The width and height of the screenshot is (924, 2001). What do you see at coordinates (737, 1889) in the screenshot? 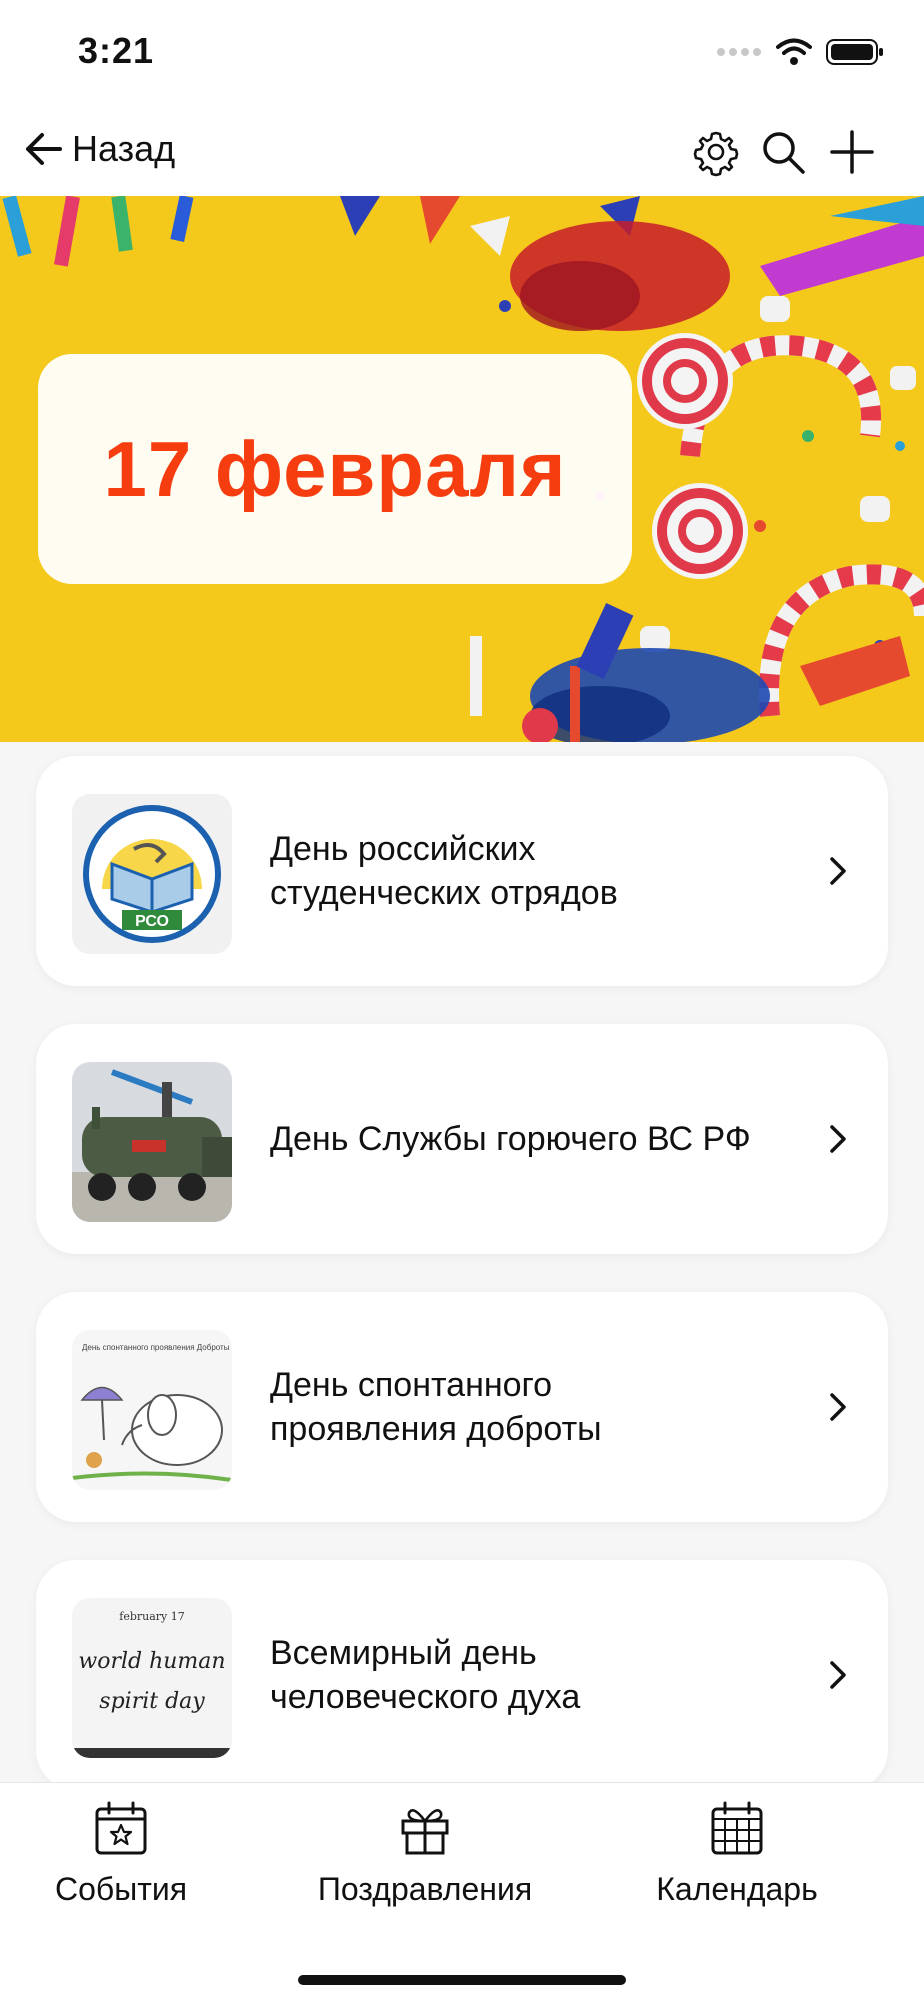
I see `tab-label: Календарь` at bounding box center [737, 1889].